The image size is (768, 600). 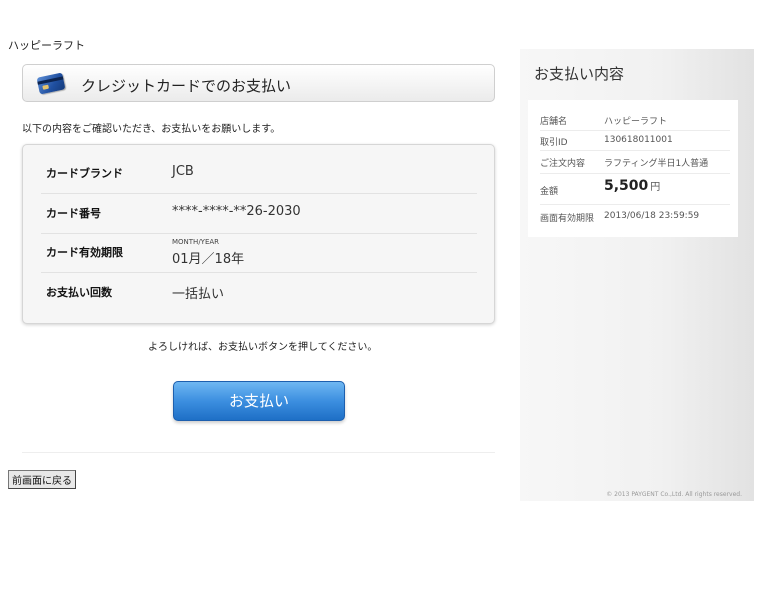 What do you see at coordinates (554, 143) in the screenshot?
I see `summary-txn-label: 取引ID` at bounding box center [554, 143].